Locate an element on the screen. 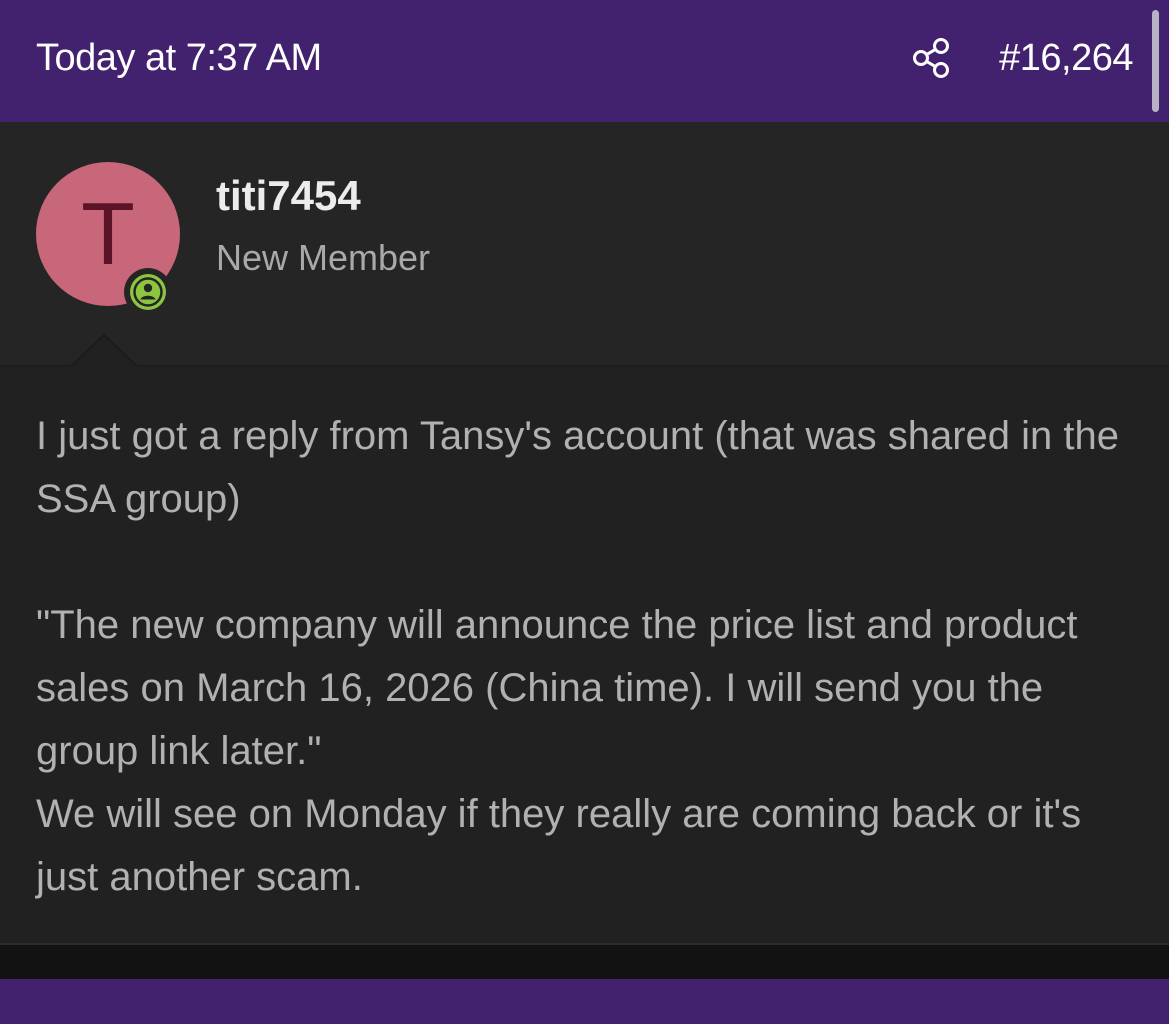 The width and height of the screenshot is (1169, 1024). post-footer is located at coordinates (584, 962).